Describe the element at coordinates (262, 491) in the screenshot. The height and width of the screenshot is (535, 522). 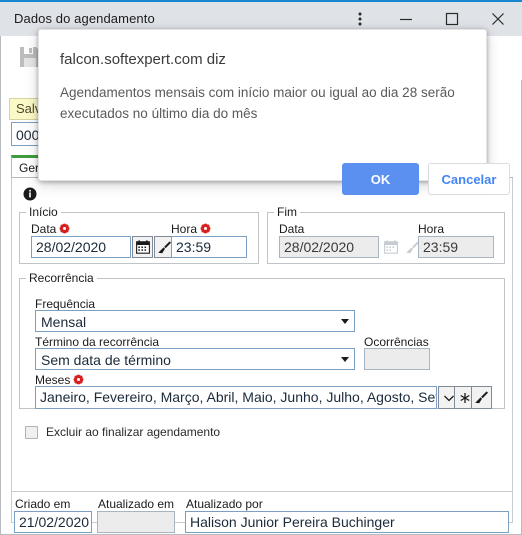
I see `footer-divider` at that location.